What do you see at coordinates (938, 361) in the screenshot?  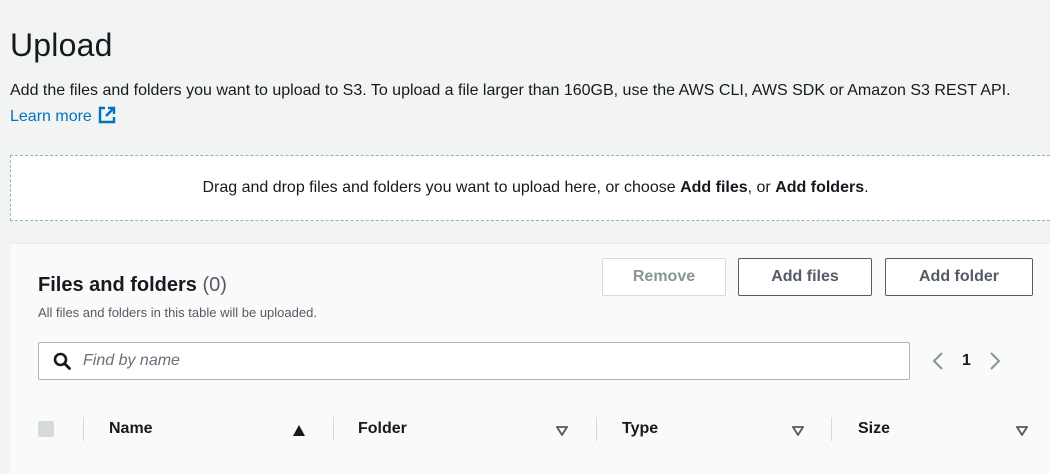 I see `chevron-left-icon` at bounding box center [938, 361].